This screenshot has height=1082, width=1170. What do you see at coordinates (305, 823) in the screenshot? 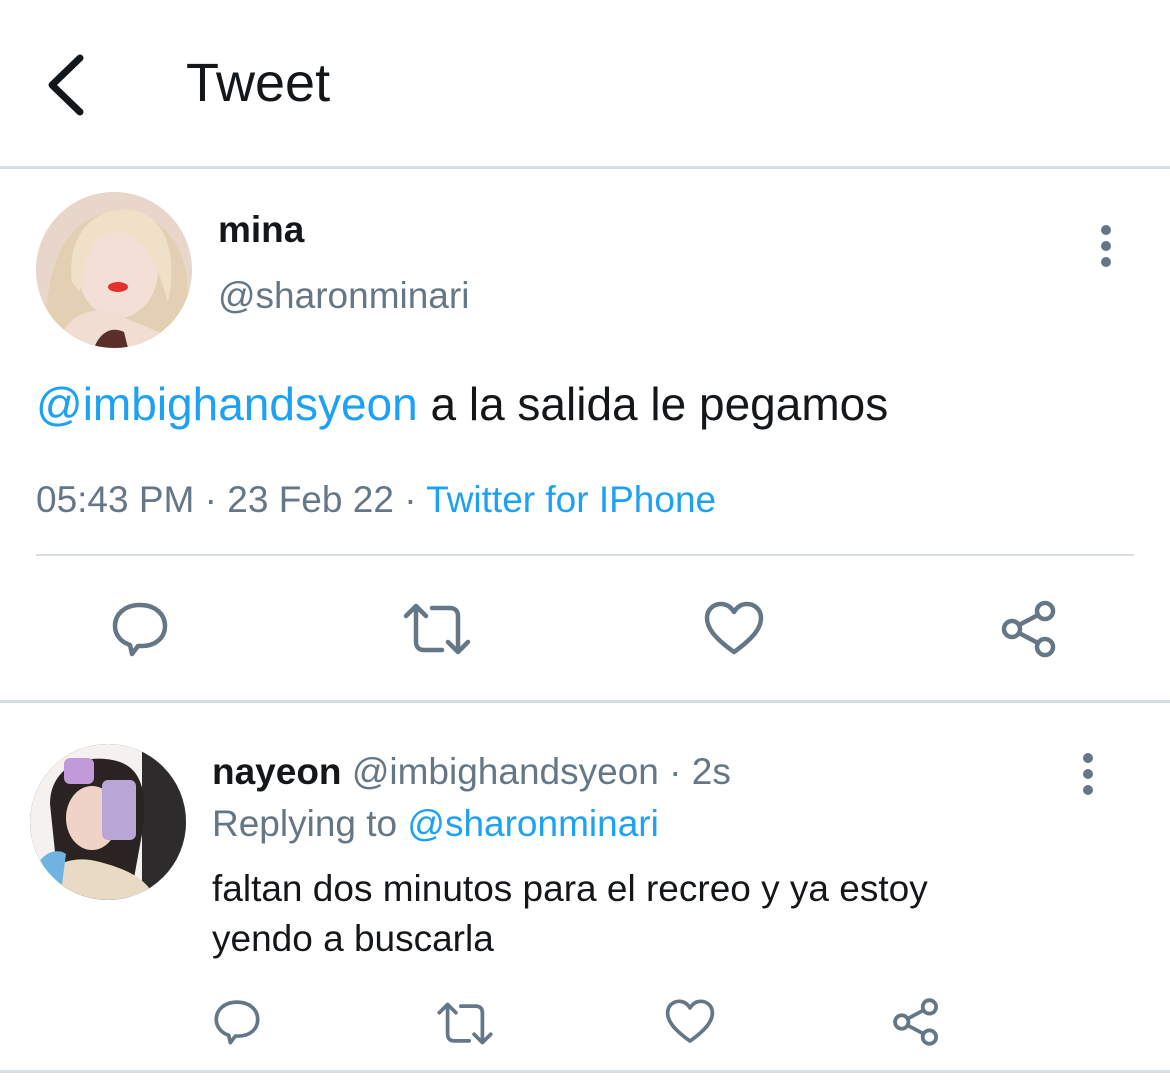
I see `replying-to-label: Replying to` at bounding box center [305, 823].